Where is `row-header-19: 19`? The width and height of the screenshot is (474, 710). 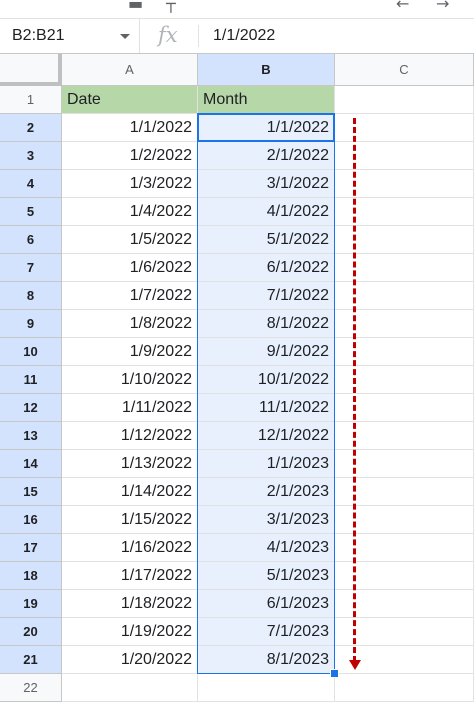
row-header-19: 19 is located at coordinates (31, 604).